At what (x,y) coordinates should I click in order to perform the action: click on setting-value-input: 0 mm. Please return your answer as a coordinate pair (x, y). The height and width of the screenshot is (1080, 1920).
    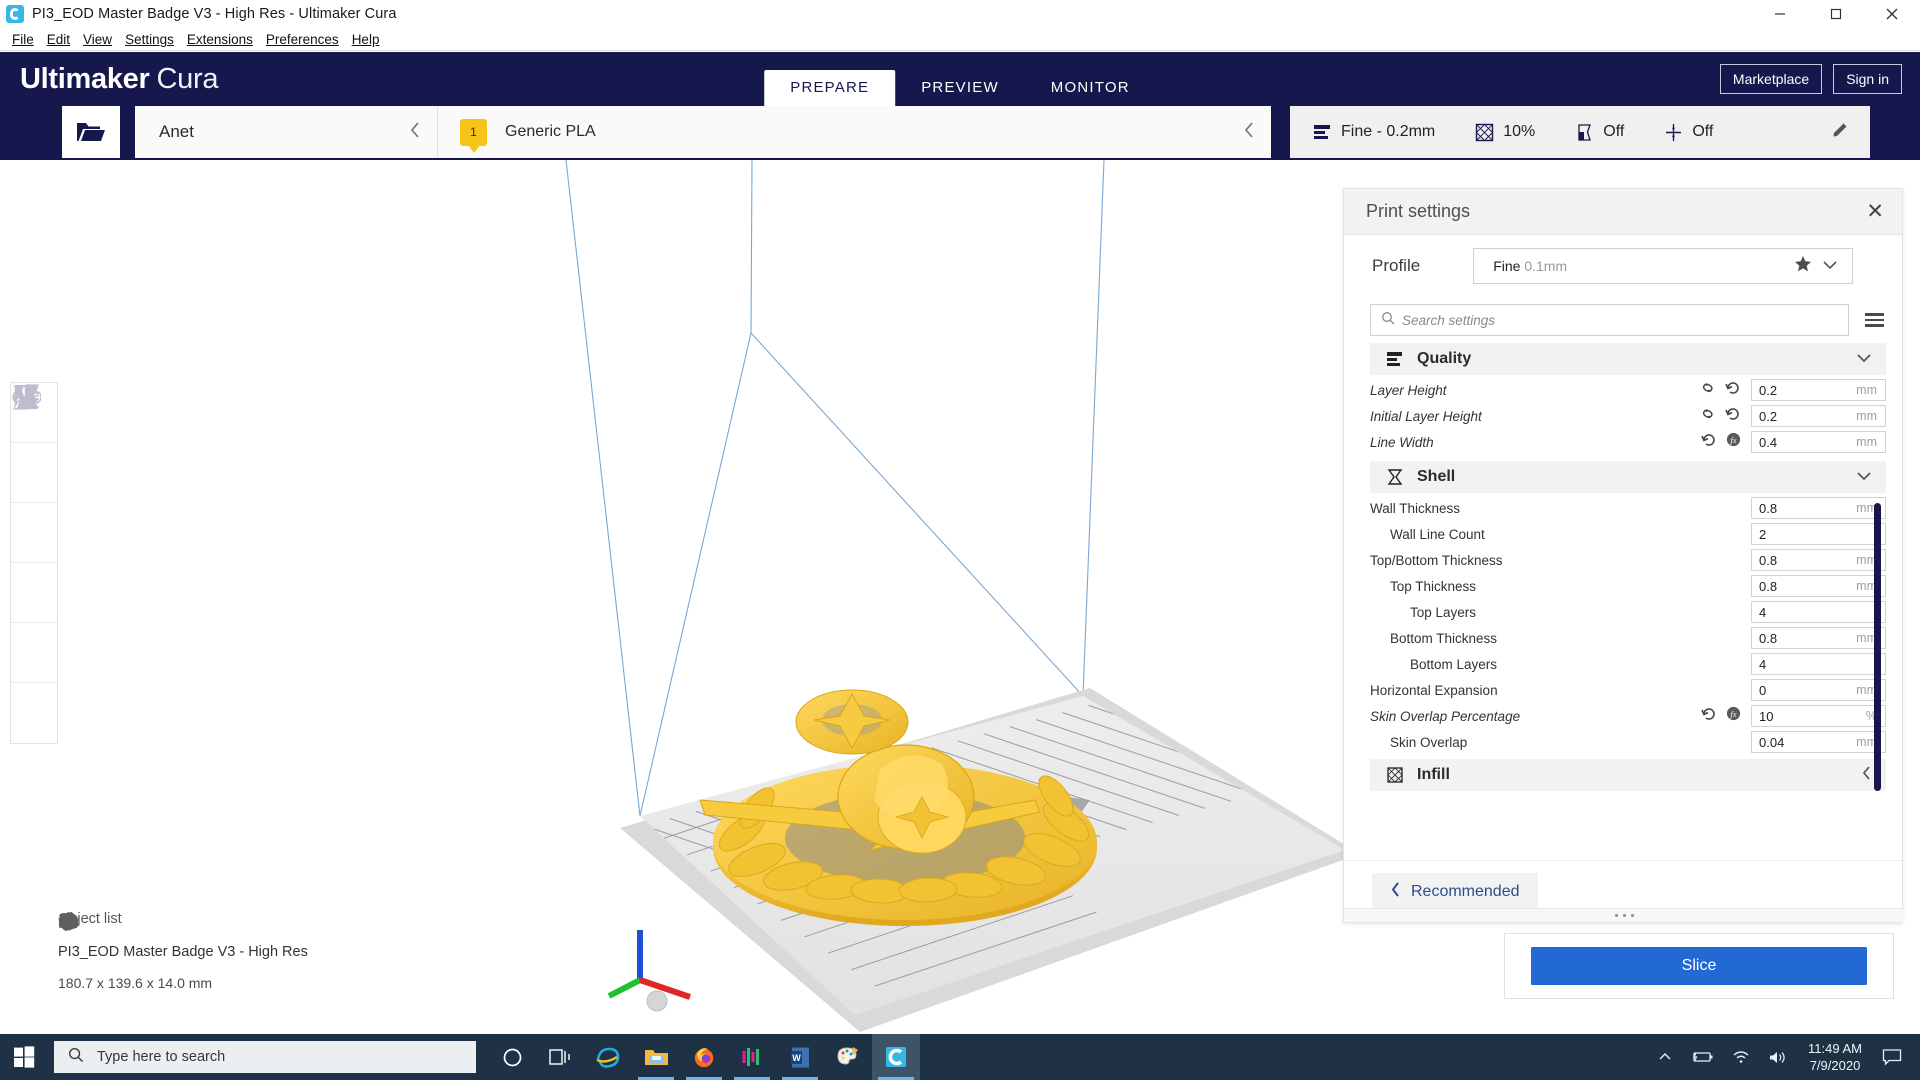
    Looking at the image, I should click on (1818, 690).